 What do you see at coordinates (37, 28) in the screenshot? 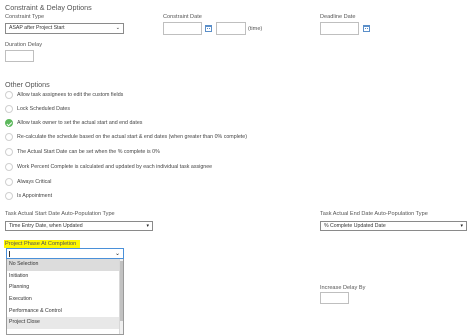
I see `constraint-type-value: ASAP after Project Start` at bounding box center [37, 28].